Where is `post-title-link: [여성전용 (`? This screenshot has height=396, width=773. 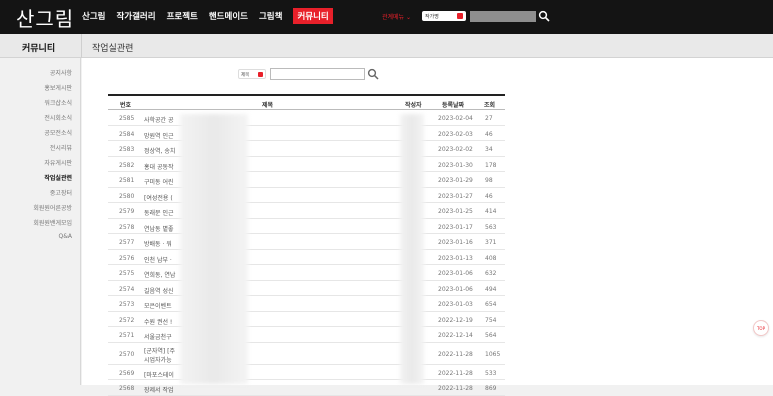 post-title-link: [여성전용 ( is located at coordinates (158, 197).